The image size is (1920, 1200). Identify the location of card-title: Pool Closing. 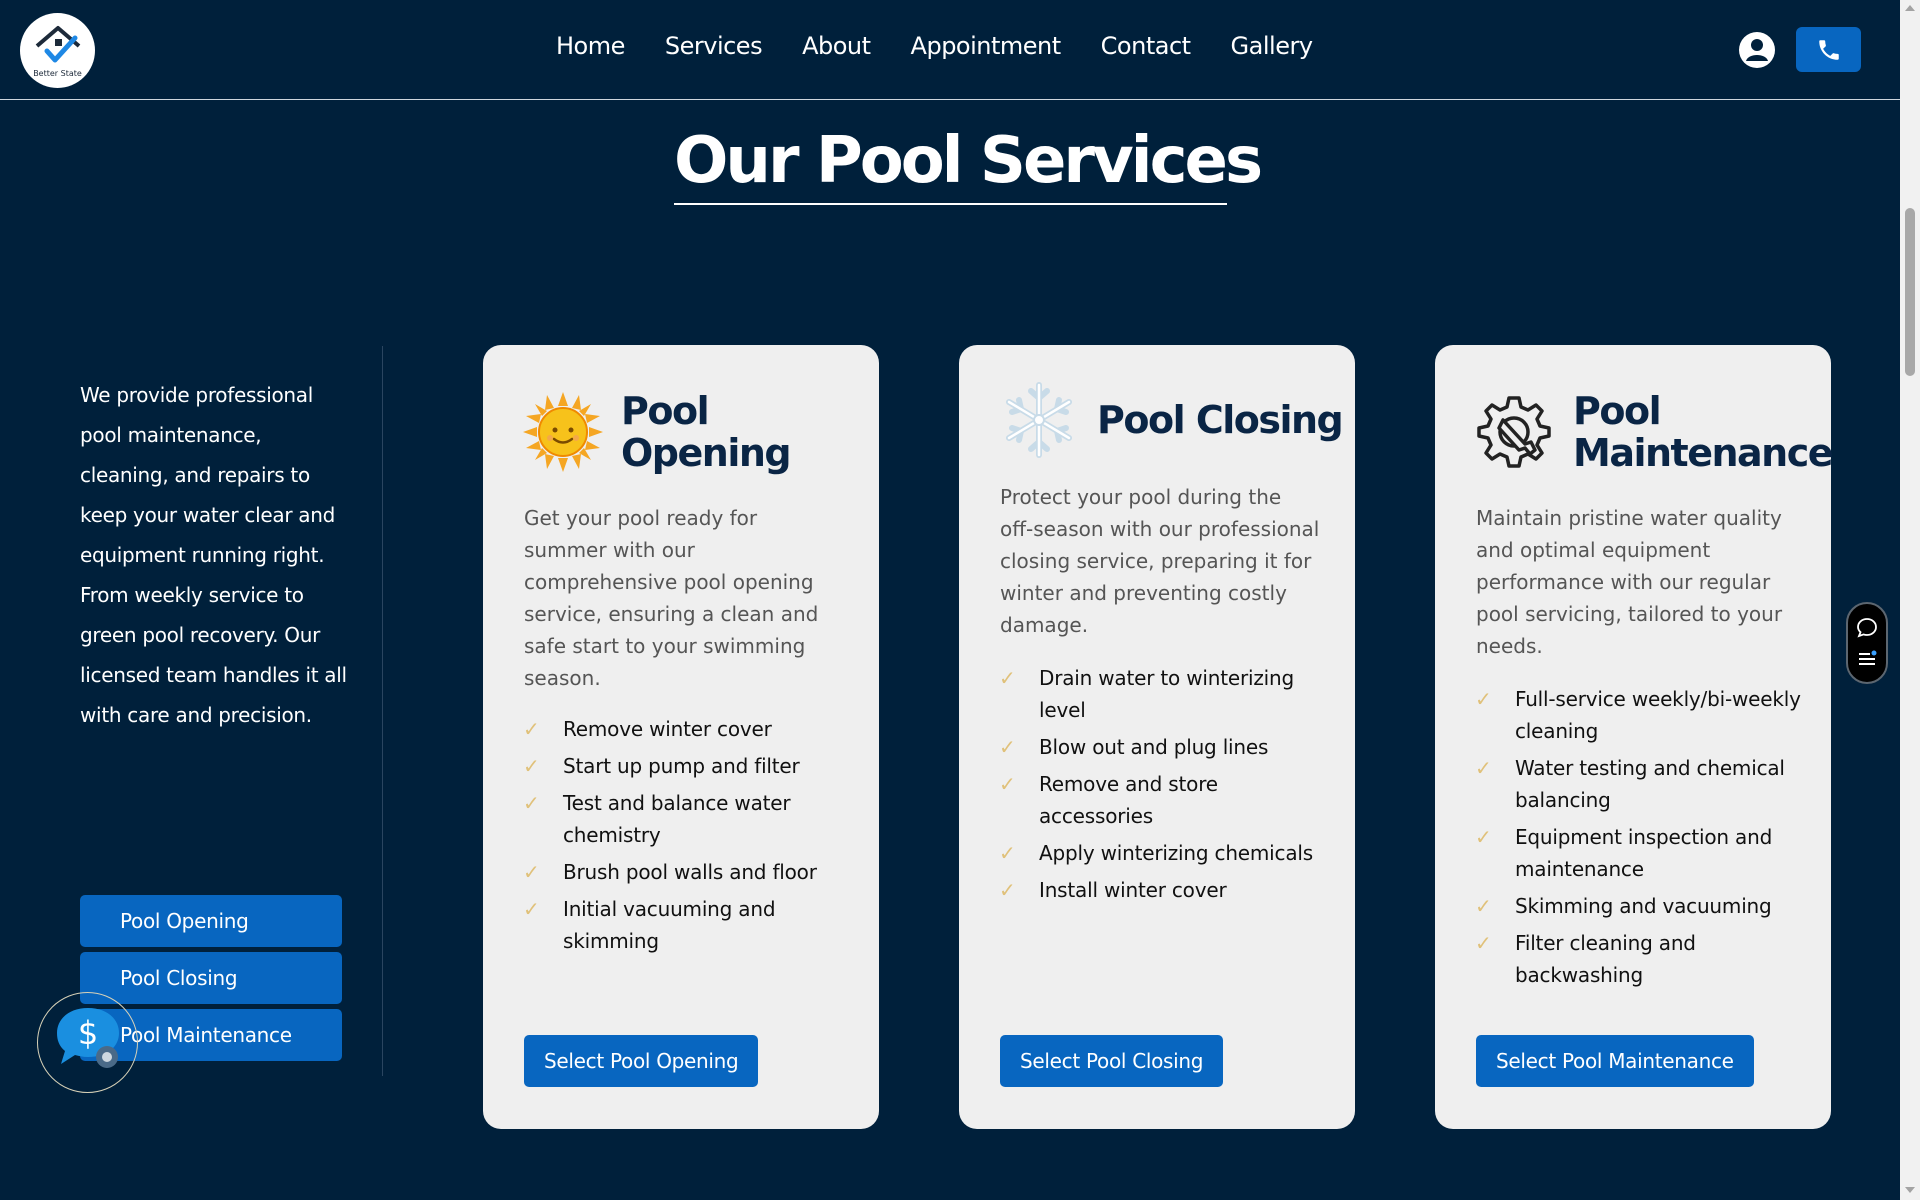
(1220, 420).